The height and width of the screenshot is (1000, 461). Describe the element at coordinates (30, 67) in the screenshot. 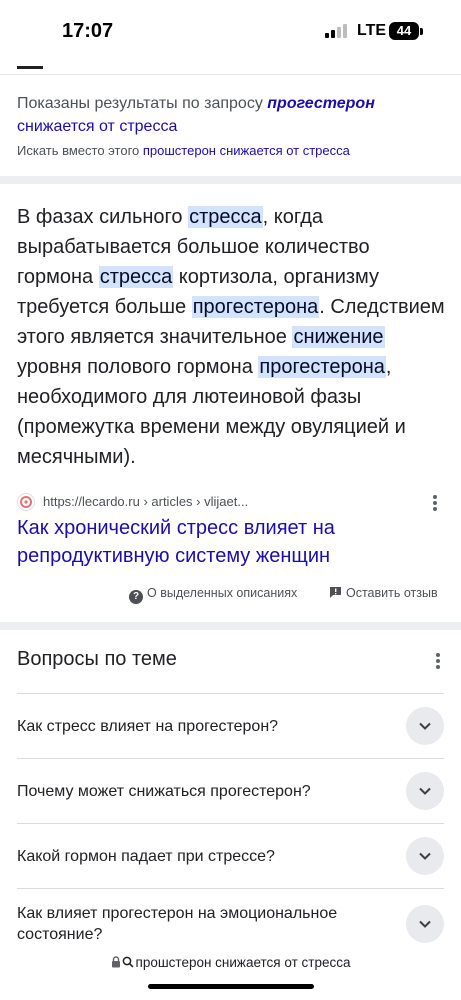

I see `tab-indicator` at that location.